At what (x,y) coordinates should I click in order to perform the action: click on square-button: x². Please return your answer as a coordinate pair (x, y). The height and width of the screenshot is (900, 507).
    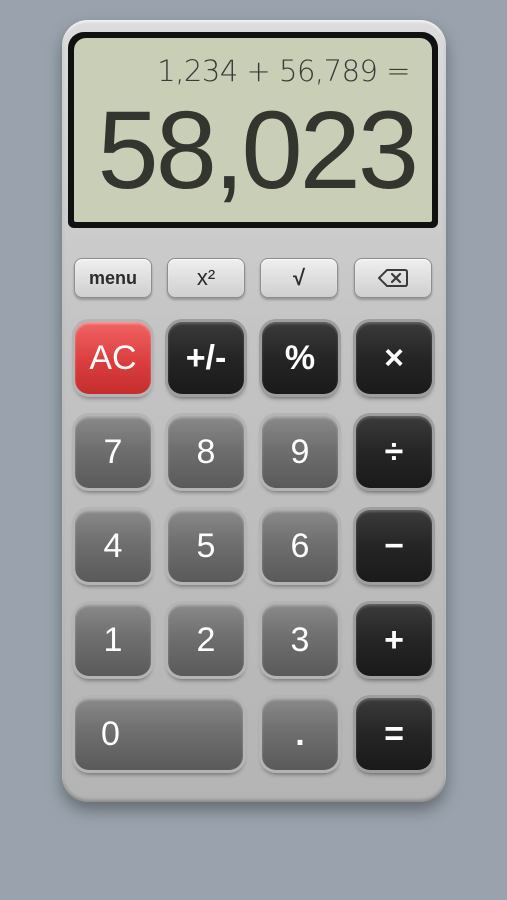
    Looking at the image, I should click on (206, 278).